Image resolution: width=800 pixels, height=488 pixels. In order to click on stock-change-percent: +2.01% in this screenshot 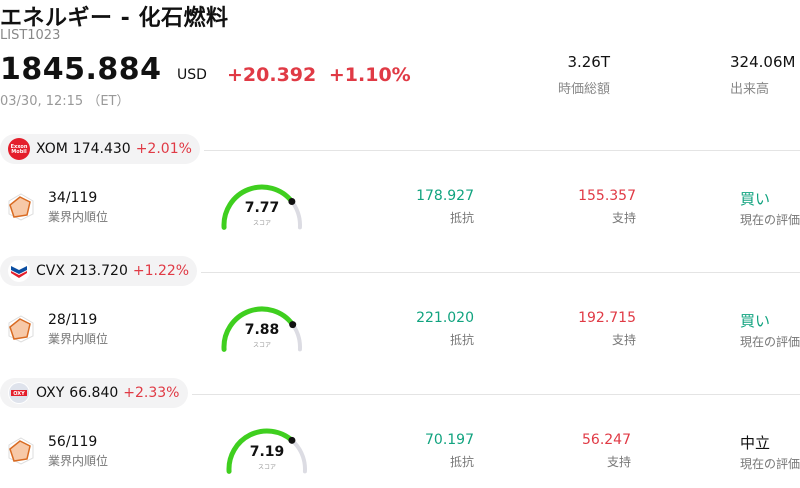, I will do `click(163, 149)`.